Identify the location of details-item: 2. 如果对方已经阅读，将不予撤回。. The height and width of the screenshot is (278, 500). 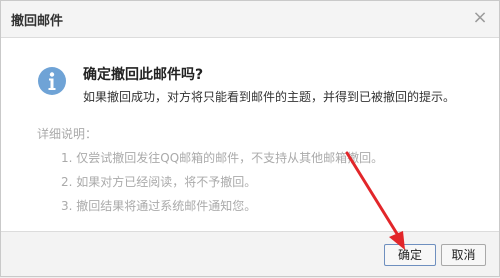
(159, 182).